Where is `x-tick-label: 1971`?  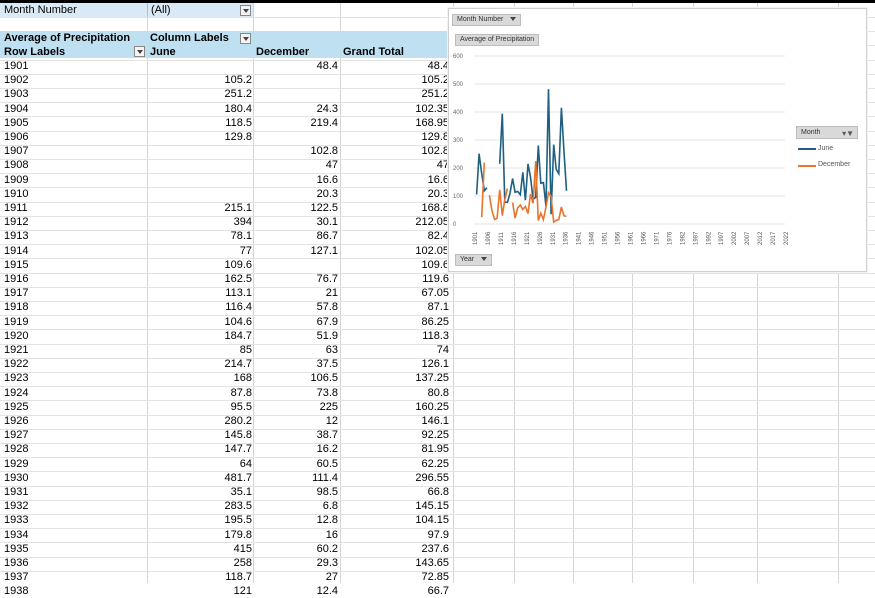
x-tick-label: 1971 is located at coordinates (657, 238).